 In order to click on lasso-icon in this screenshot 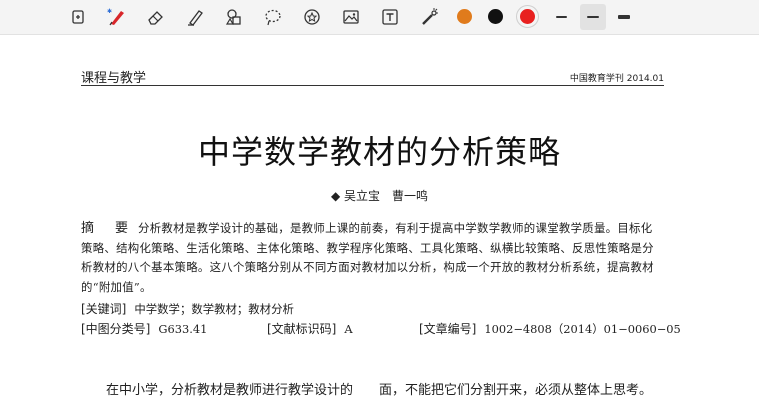, I will do `click(273, 17)`.